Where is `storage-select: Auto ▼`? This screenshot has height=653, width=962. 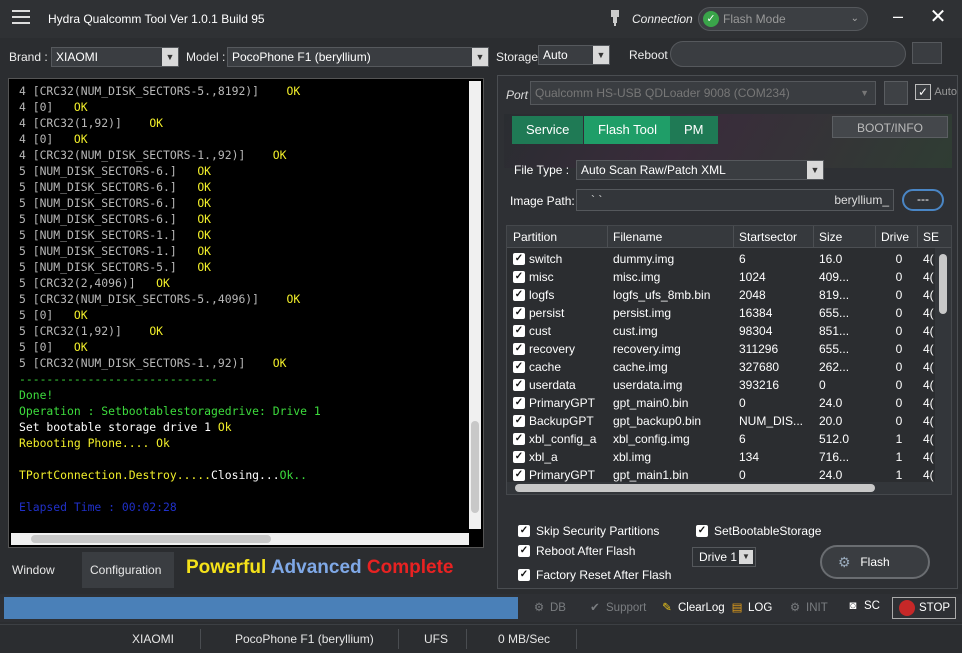
storage-select: Auto ▼ is located at coordinates (574, 55).